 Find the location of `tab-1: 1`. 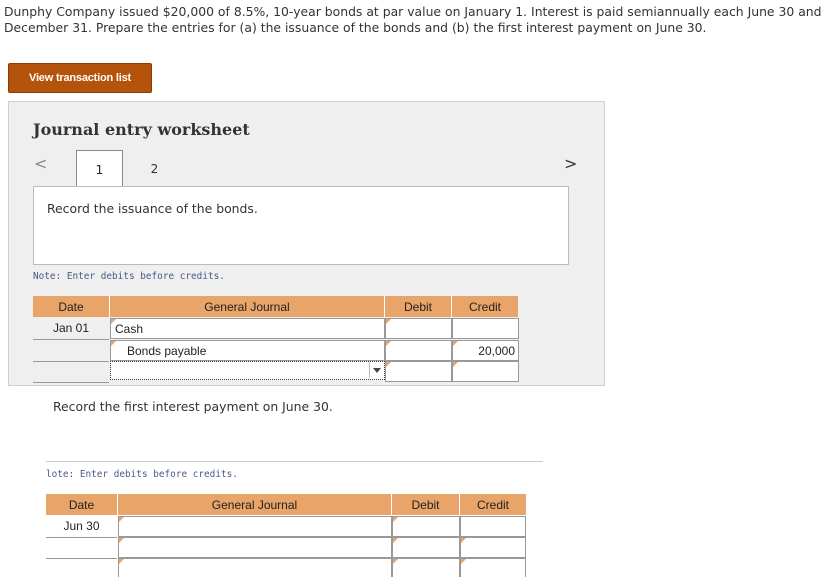

tab-1: 1 is located at coordinates (99, 169).